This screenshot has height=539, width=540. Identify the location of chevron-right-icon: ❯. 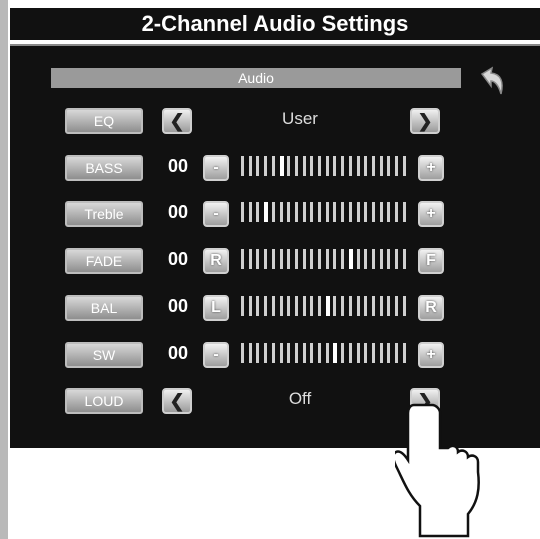
(425, 121).